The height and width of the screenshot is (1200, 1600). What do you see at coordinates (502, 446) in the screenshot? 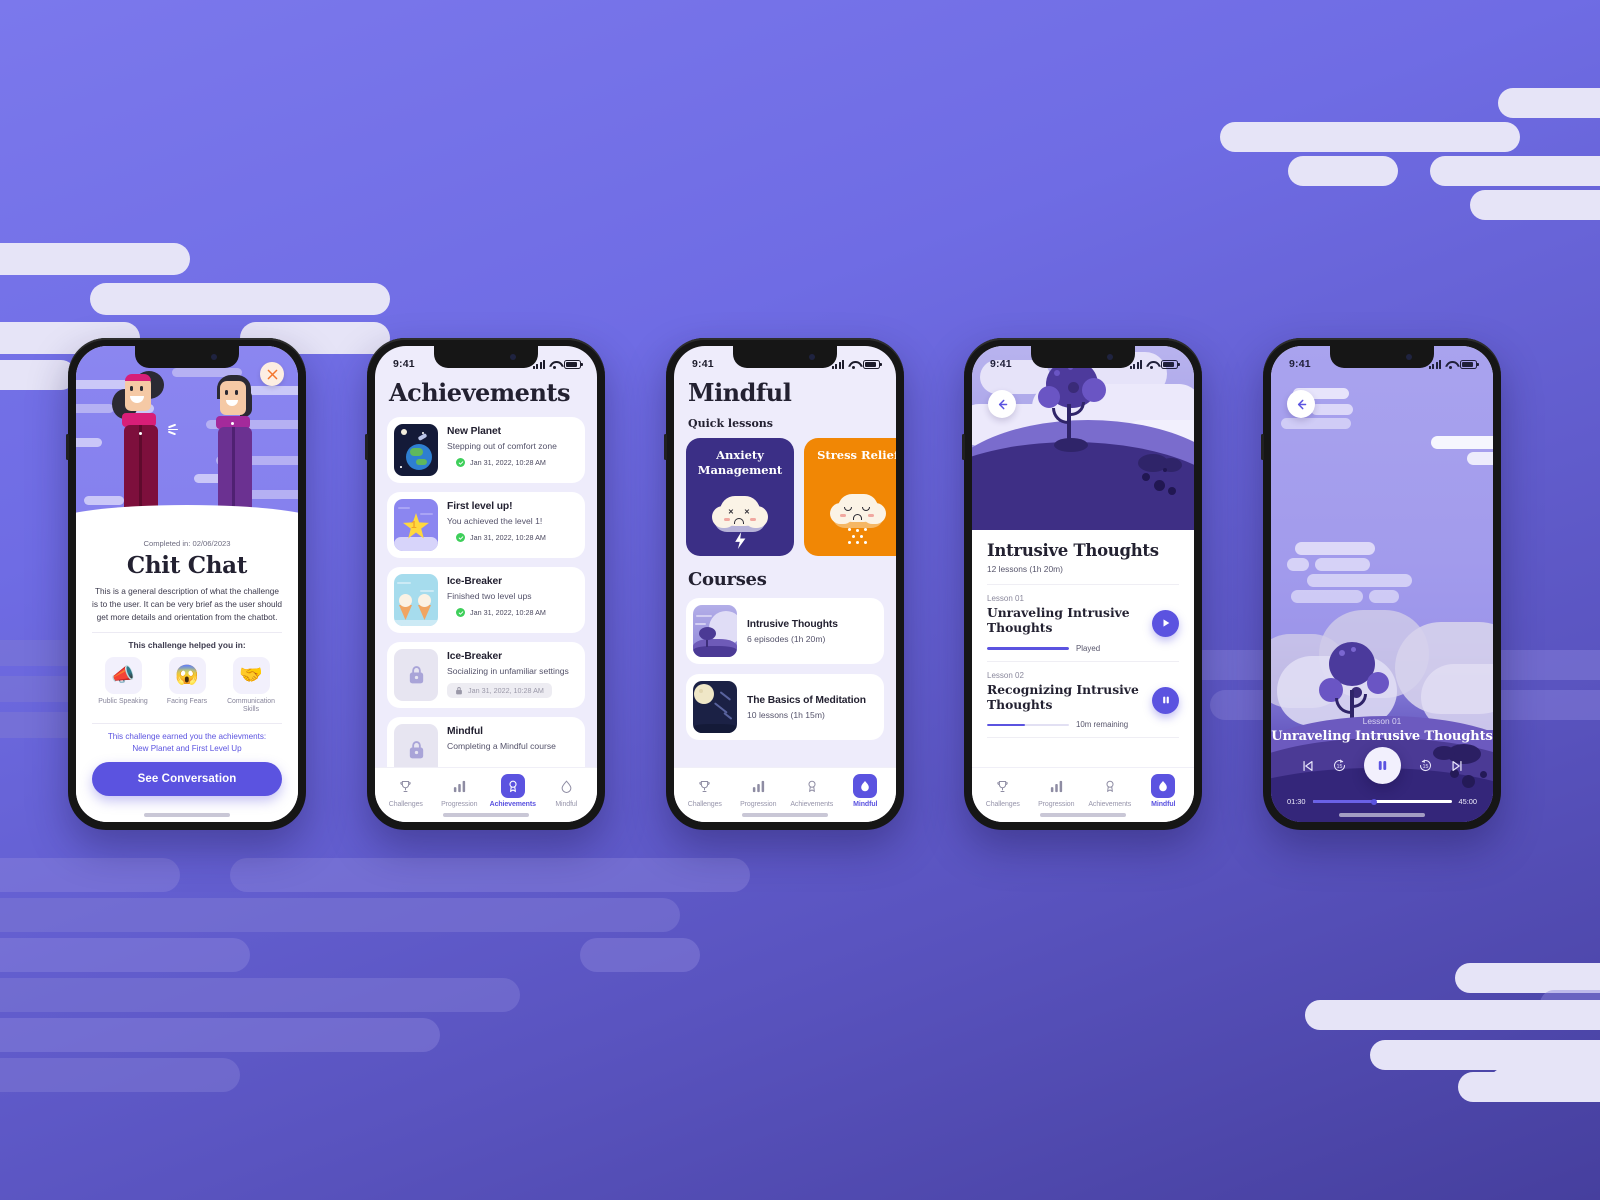
I see `achievement-subtitle: Stepping out of comfort zone` at bounding box center [502, 446].